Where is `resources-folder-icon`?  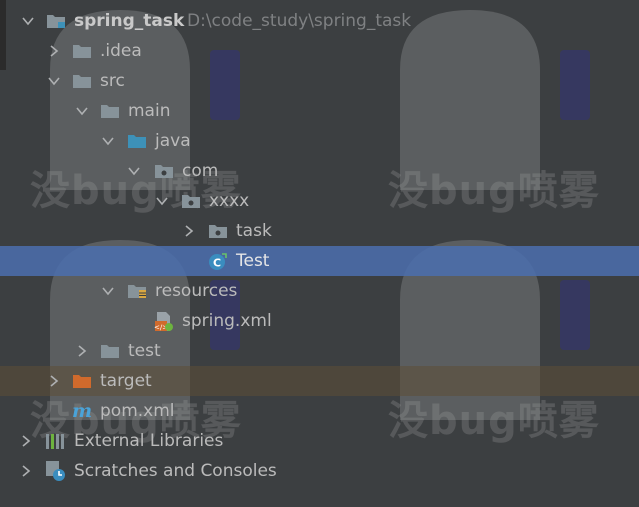 resources-folder-icon is located at coordinates (136, 291).